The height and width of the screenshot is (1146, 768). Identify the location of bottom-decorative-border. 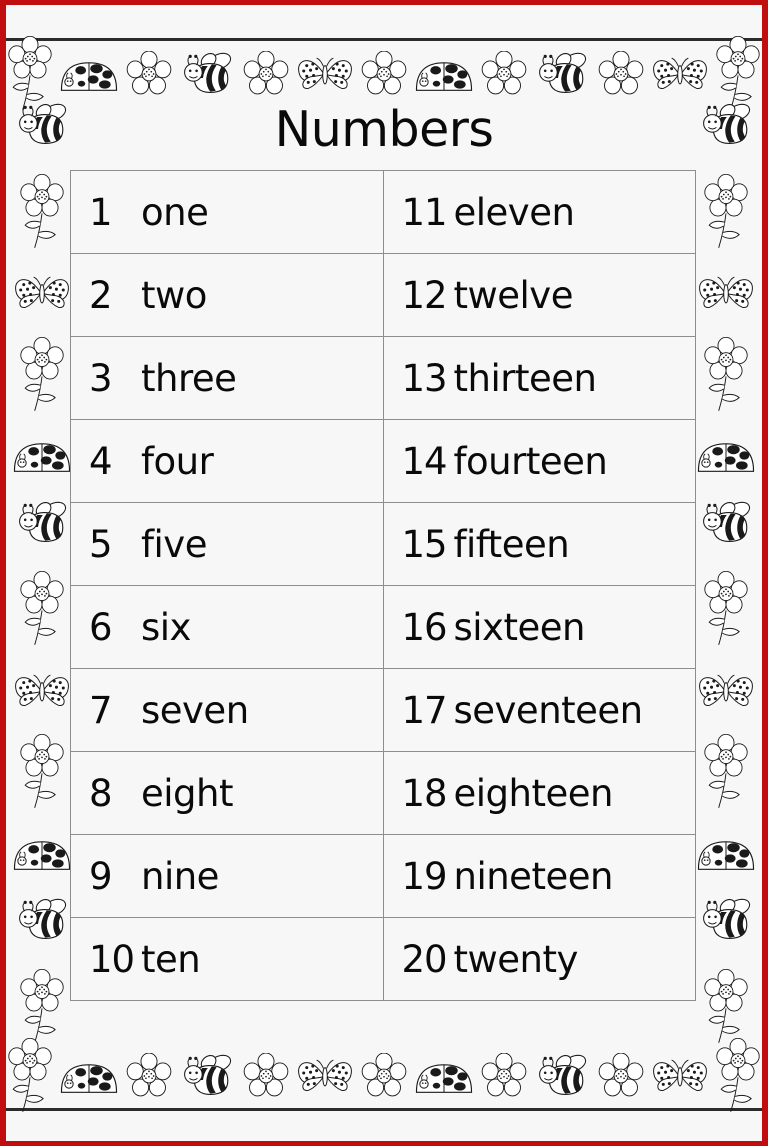
(384, 1076).